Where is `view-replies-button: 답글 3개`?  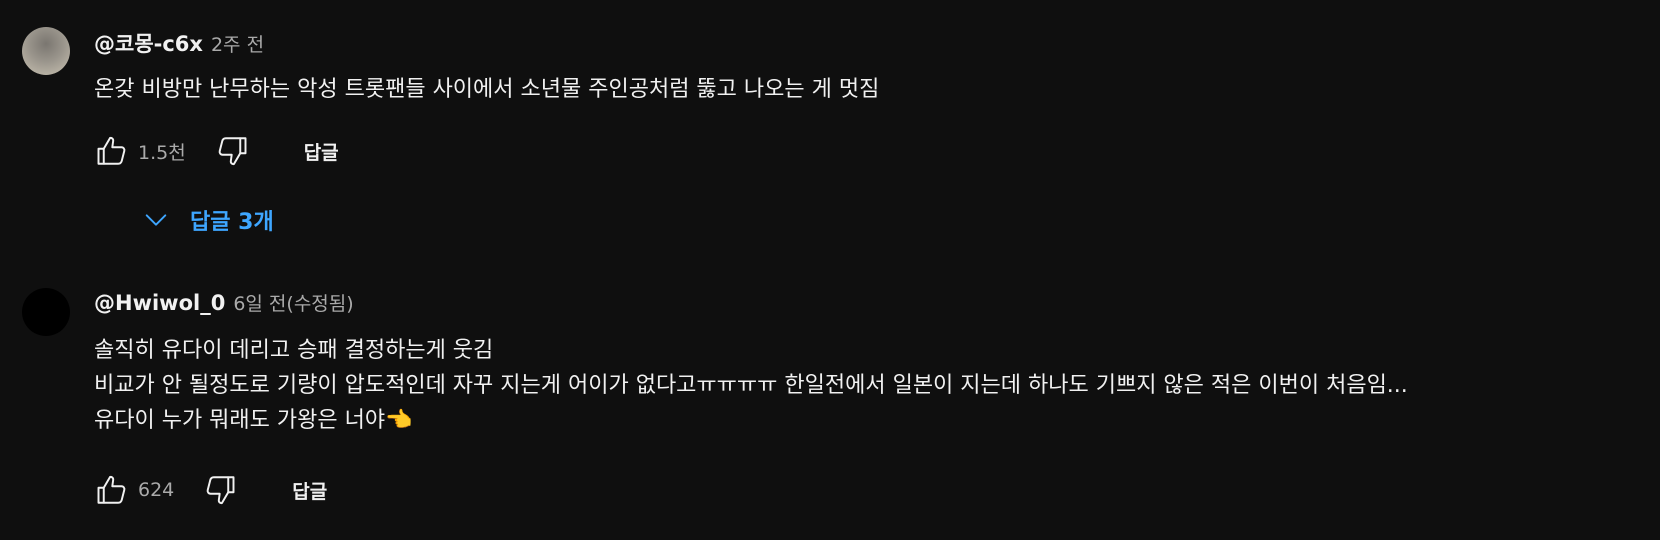 view-replies-button: 답글 3개 is located at coordinates (208, 220).